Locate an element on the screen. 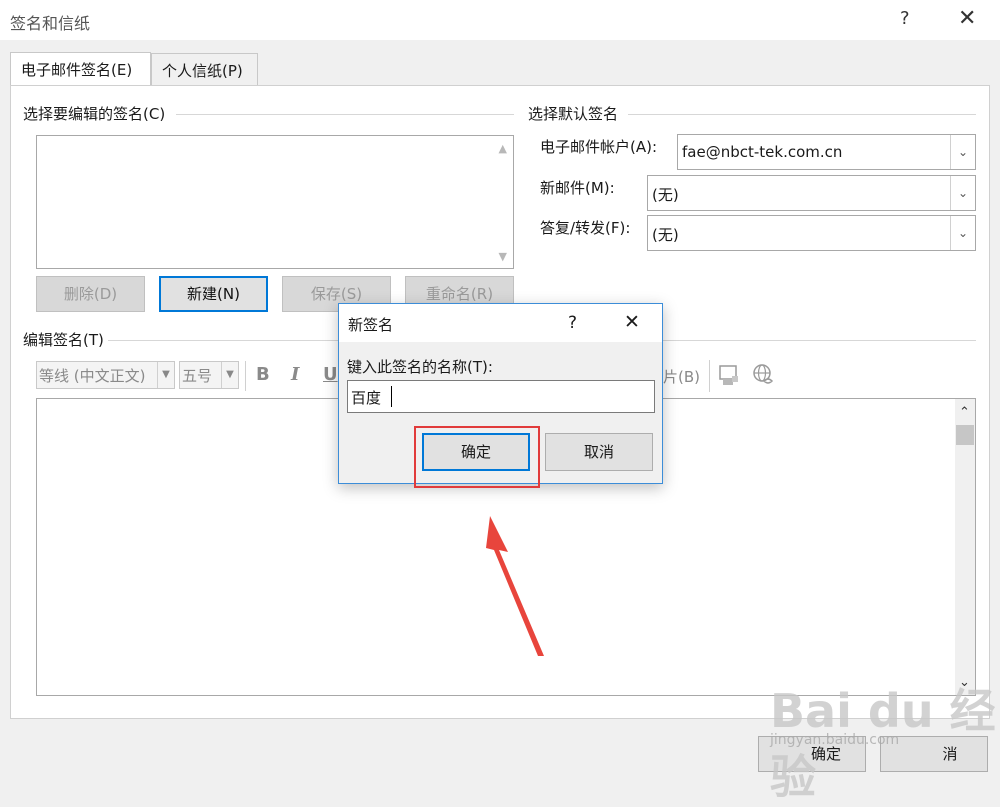 The height and width of the screenshot is (807, 1000). scroll-up-icon: ⌃ is located at coordinates (964, 412).